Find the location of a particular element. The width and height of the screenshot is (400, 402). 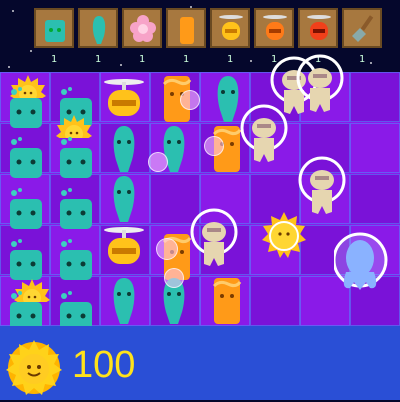

seed-red-copter: 1 is located at coordinates (318, 36).